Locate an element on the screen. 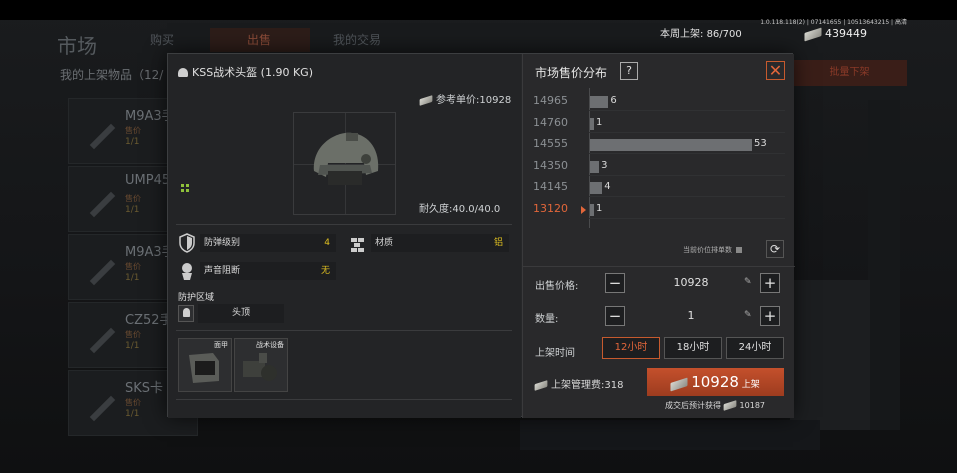  inventory-grid is located at coordinates (830, 355).